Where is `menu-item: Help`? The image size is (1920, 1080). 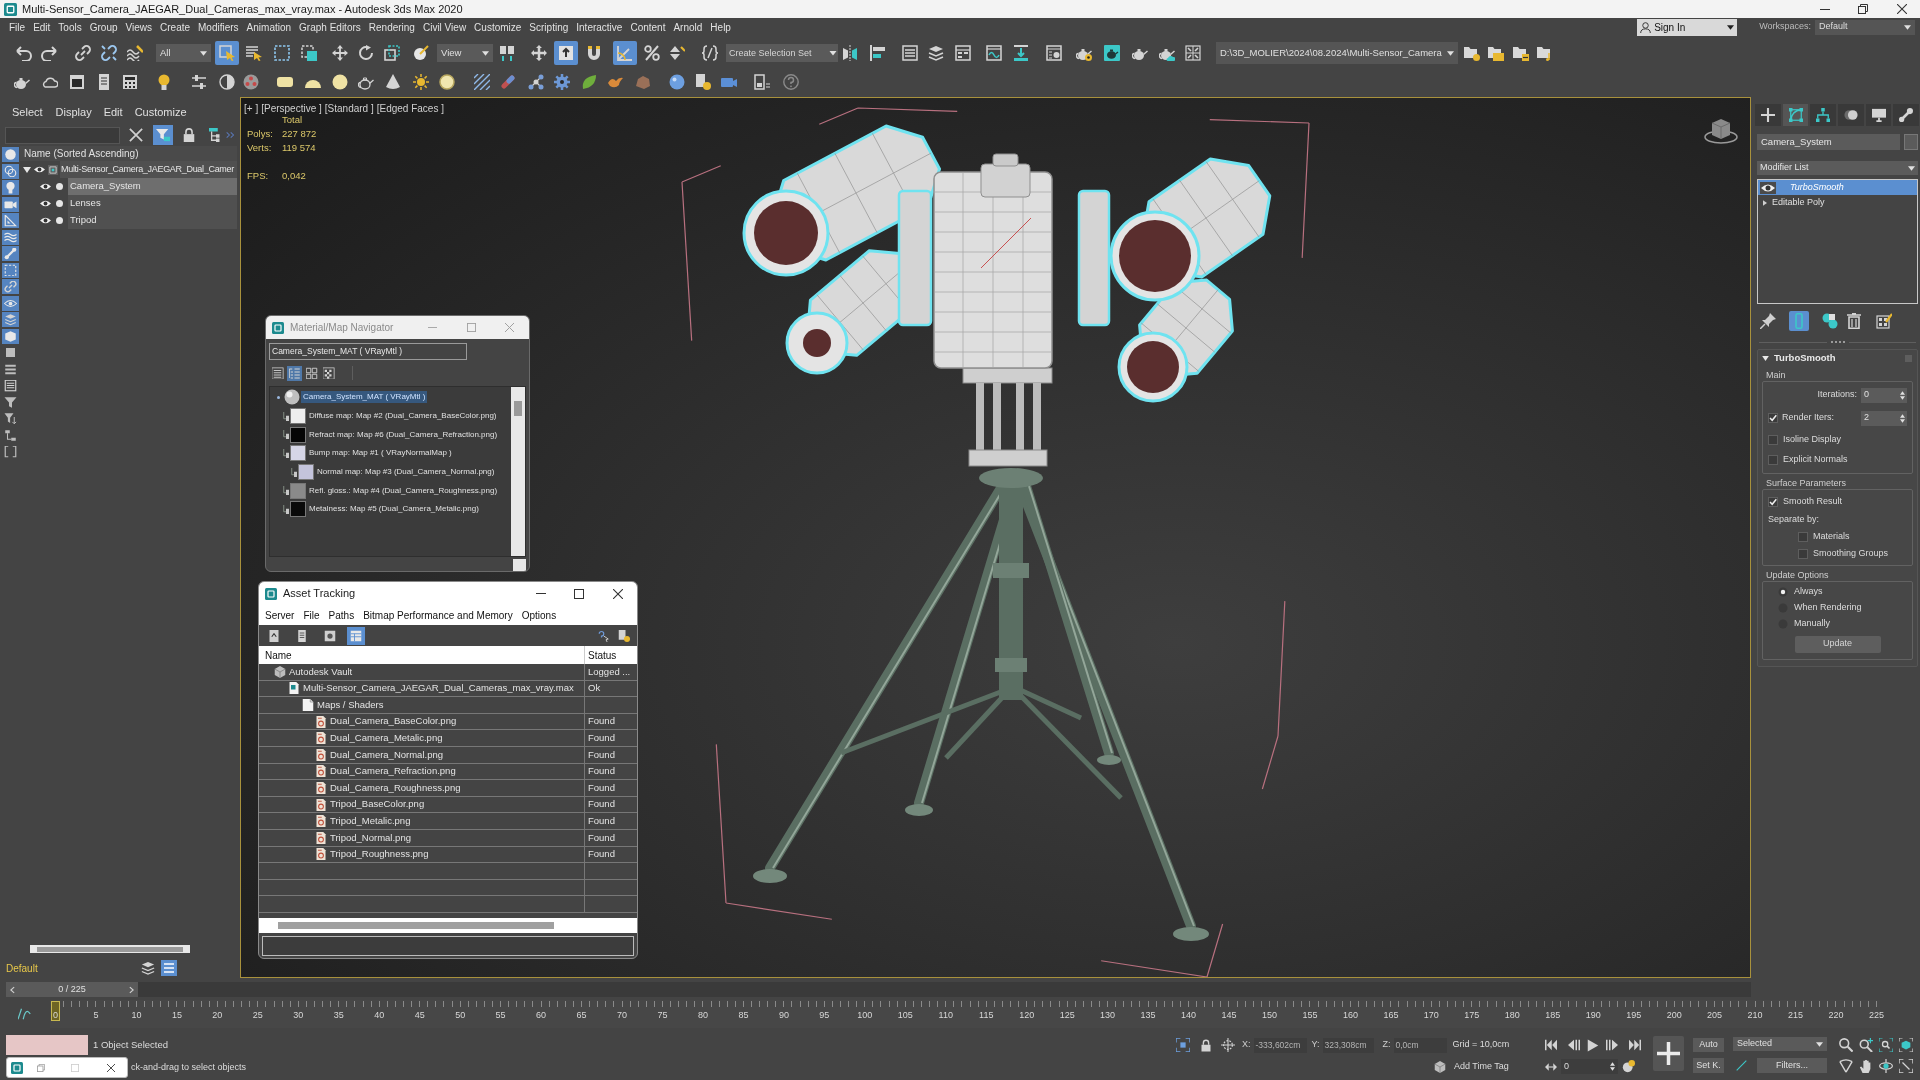 menu-item: Help is located at coordinates (720, 27).